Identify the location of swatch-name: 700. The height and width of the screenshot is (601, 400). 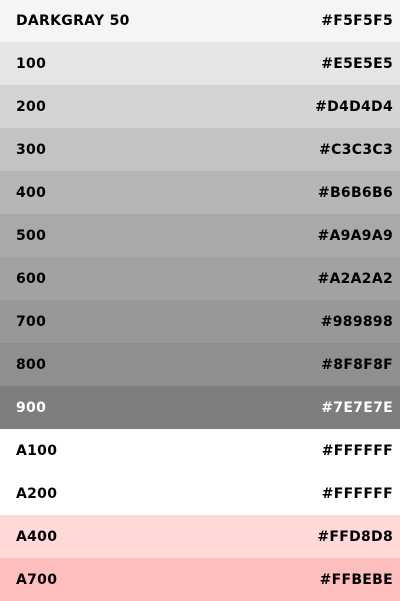
(31, 321).